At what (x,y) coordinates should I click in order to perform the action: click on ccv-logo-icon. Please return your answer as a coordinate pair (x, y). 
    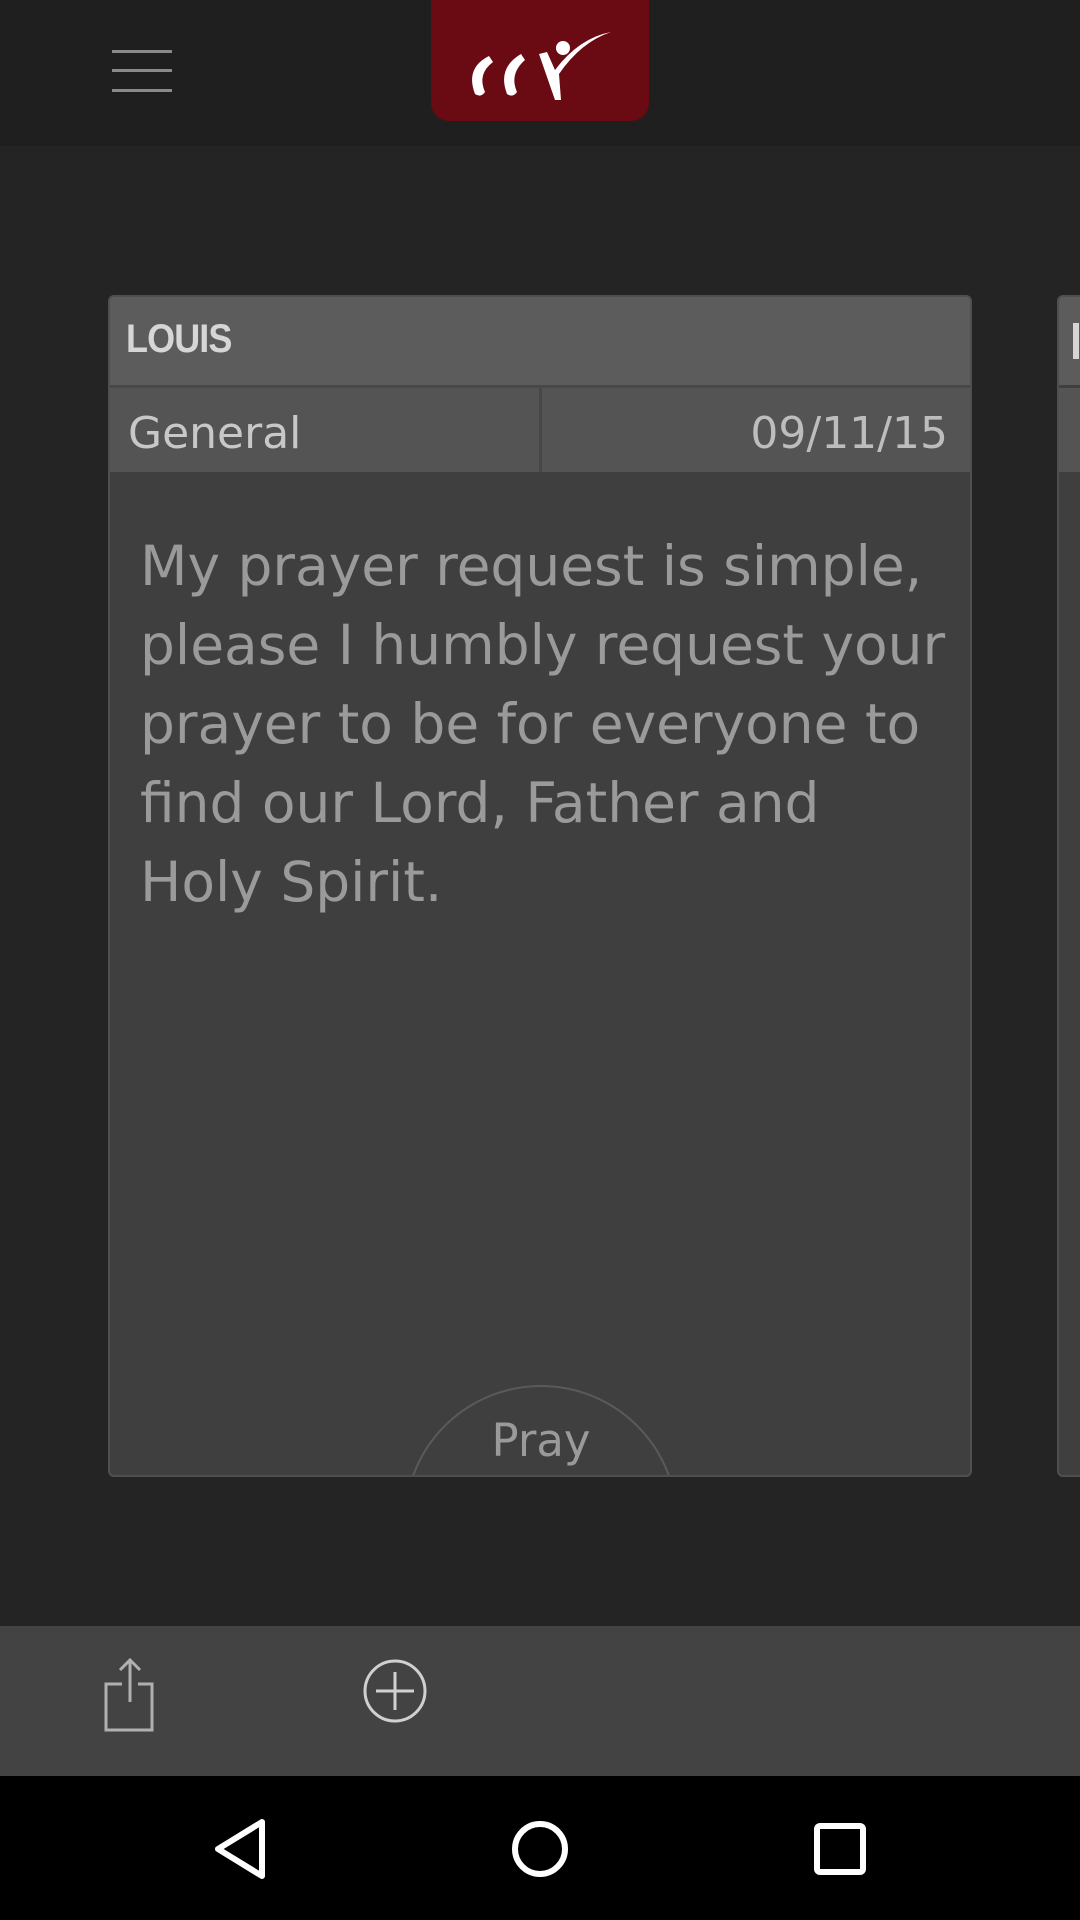
    Looking at the image, I should click on (541, 66).